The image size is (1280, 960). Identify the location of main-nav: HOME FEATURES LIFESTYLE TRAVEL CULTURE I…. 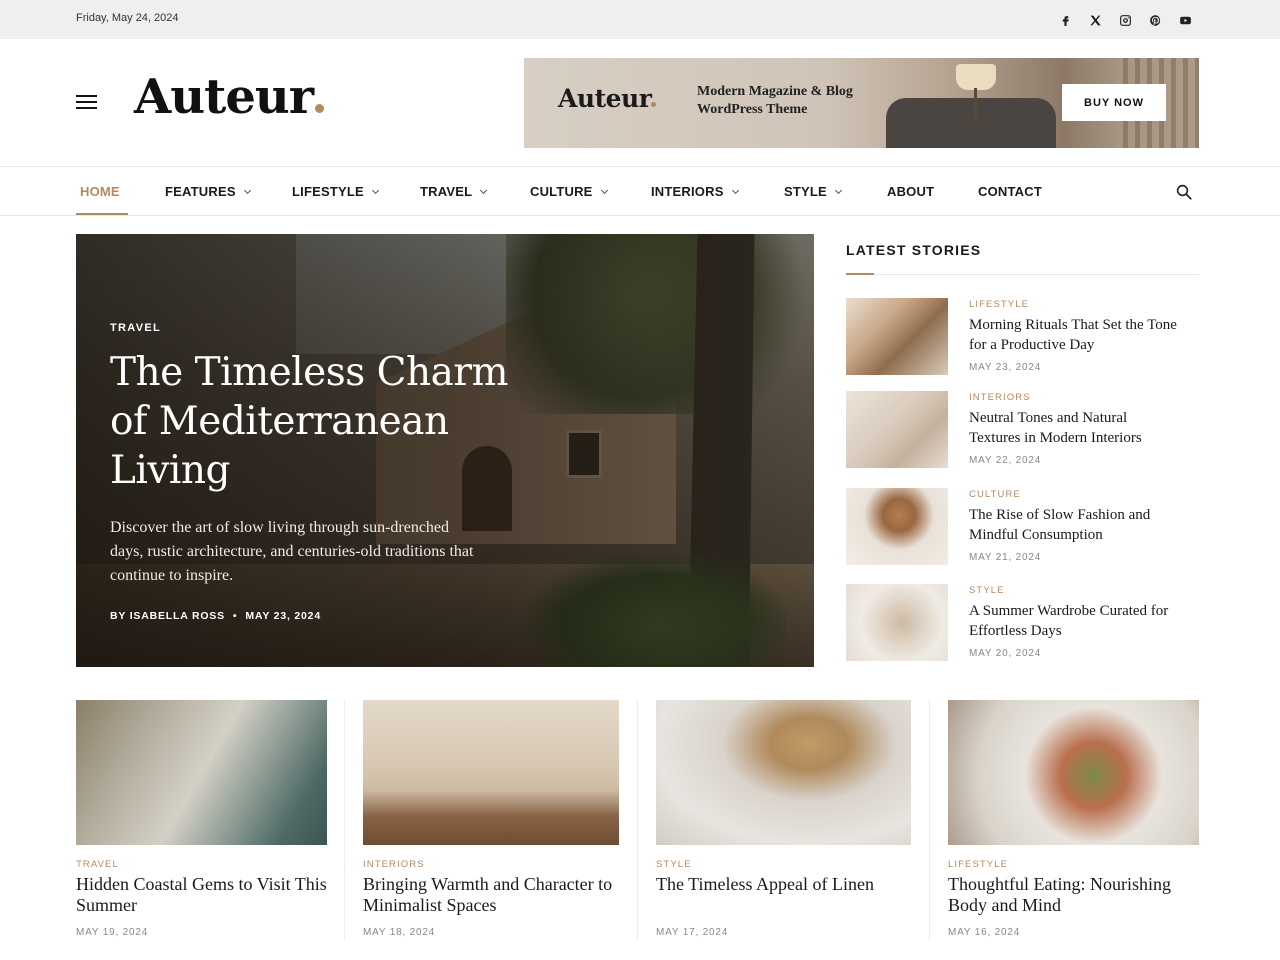
(640, 192).